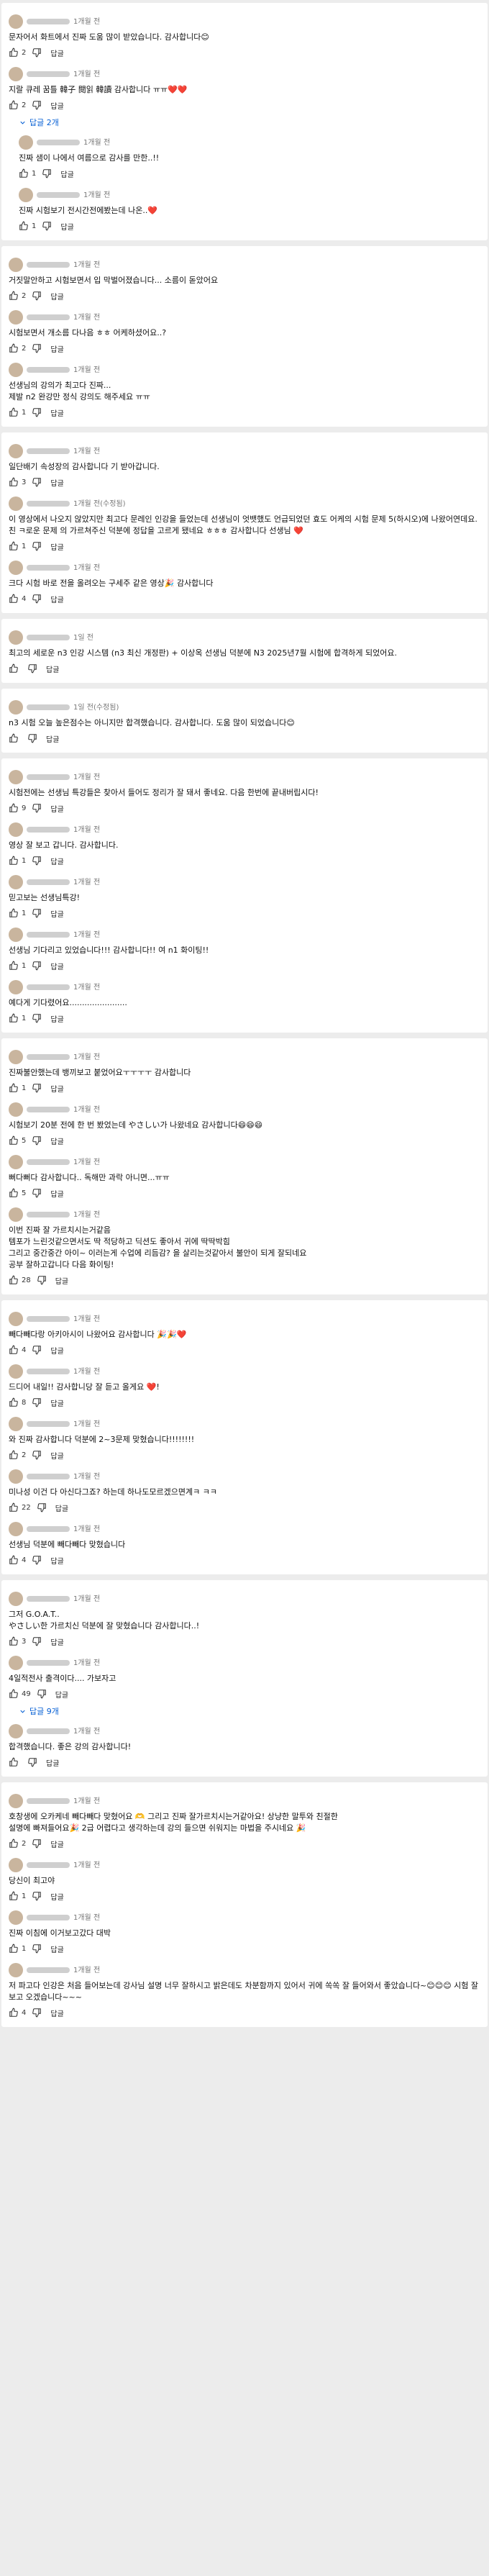 The image size is (489, 2576). I want to click on like-button: 49, so click(20, 1694).